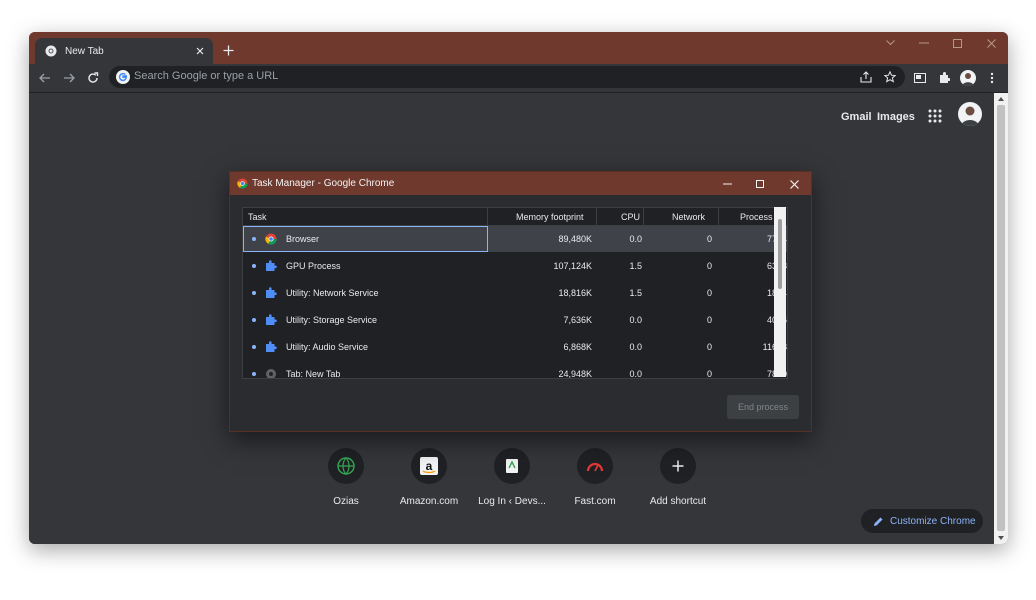 The height and width of the screenshot is (600, 1036). What do you see at coordinates (123, 77) in the screenshot?
I see `google-icon` at bounding box center [123, 77].